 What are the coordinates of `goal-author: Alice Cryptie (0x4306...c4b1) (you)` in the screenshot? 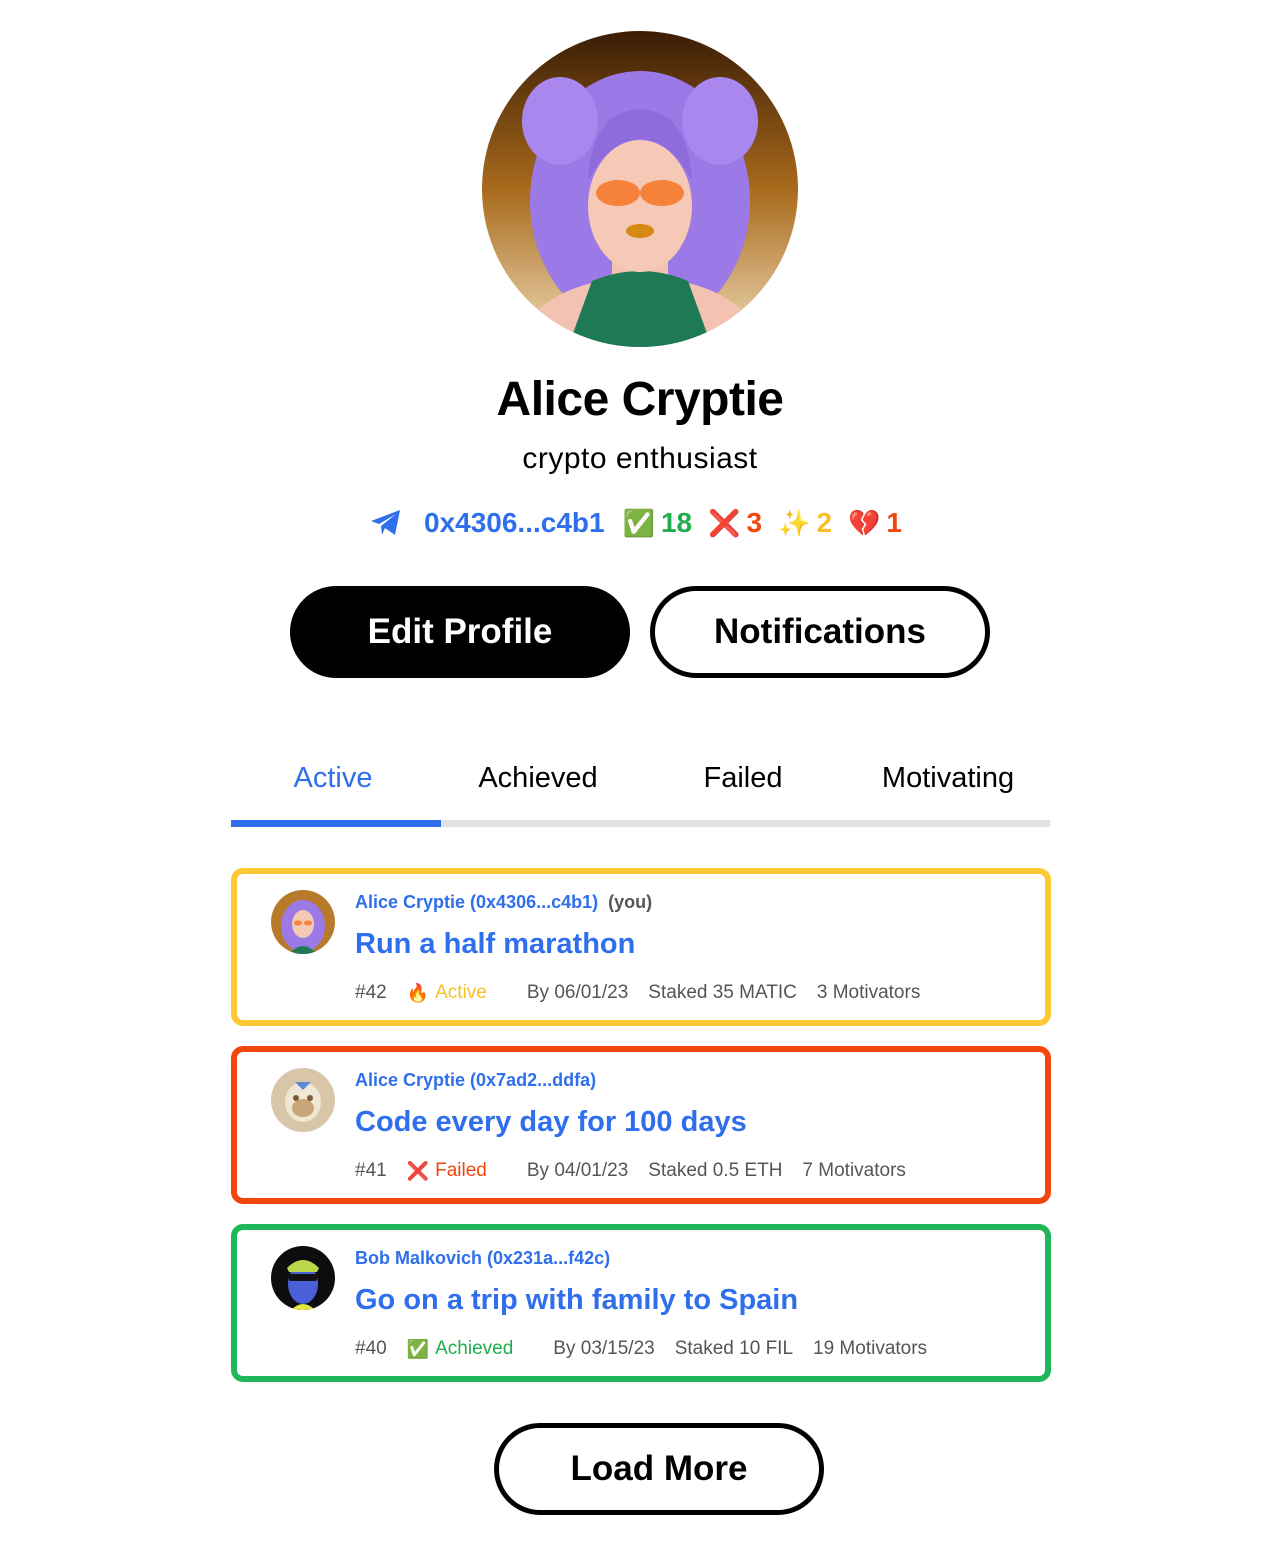 It's located at (503, 902).